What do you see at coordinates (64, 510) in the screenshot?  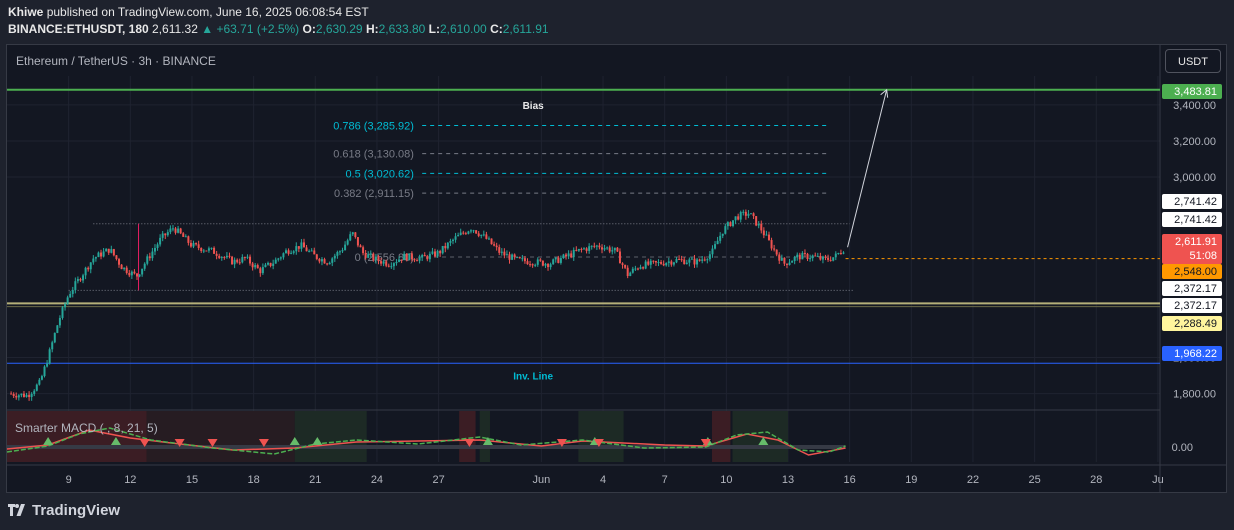 I see `brand-logo: TradingView` at bounding box center [64, 510].